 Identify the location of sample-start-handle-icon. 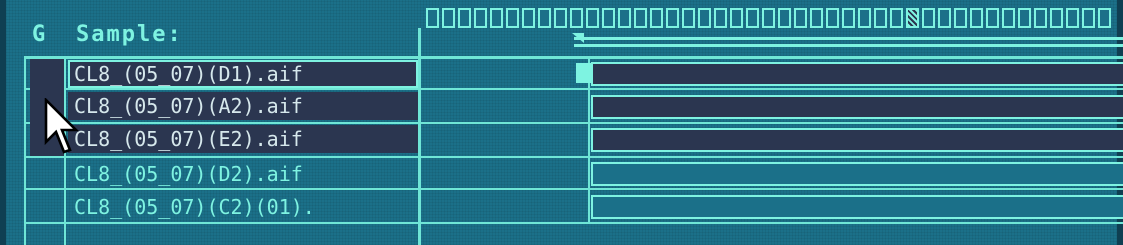
(584, 73).